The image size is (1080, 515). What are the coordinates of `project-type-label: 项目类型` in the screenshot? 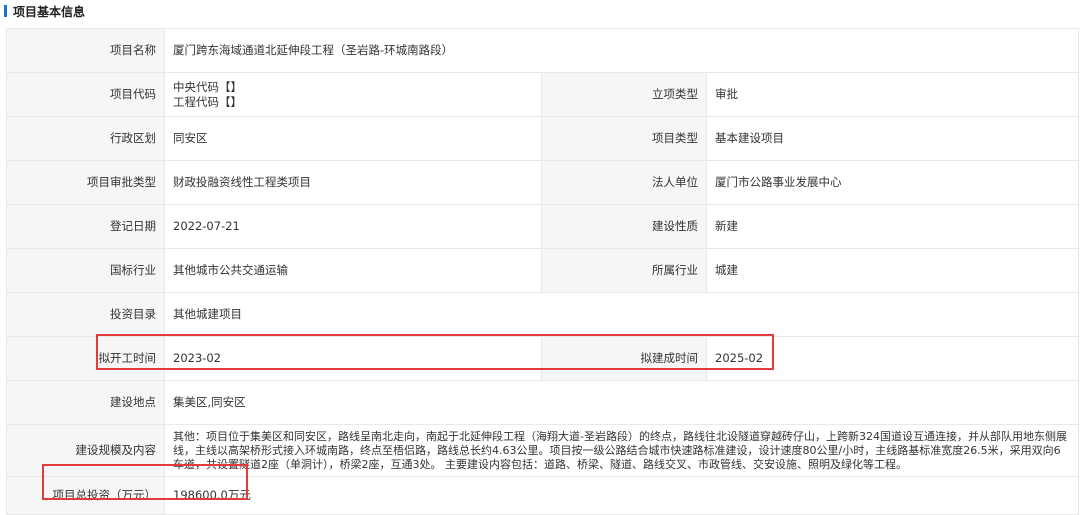 It's located at (624, 138).